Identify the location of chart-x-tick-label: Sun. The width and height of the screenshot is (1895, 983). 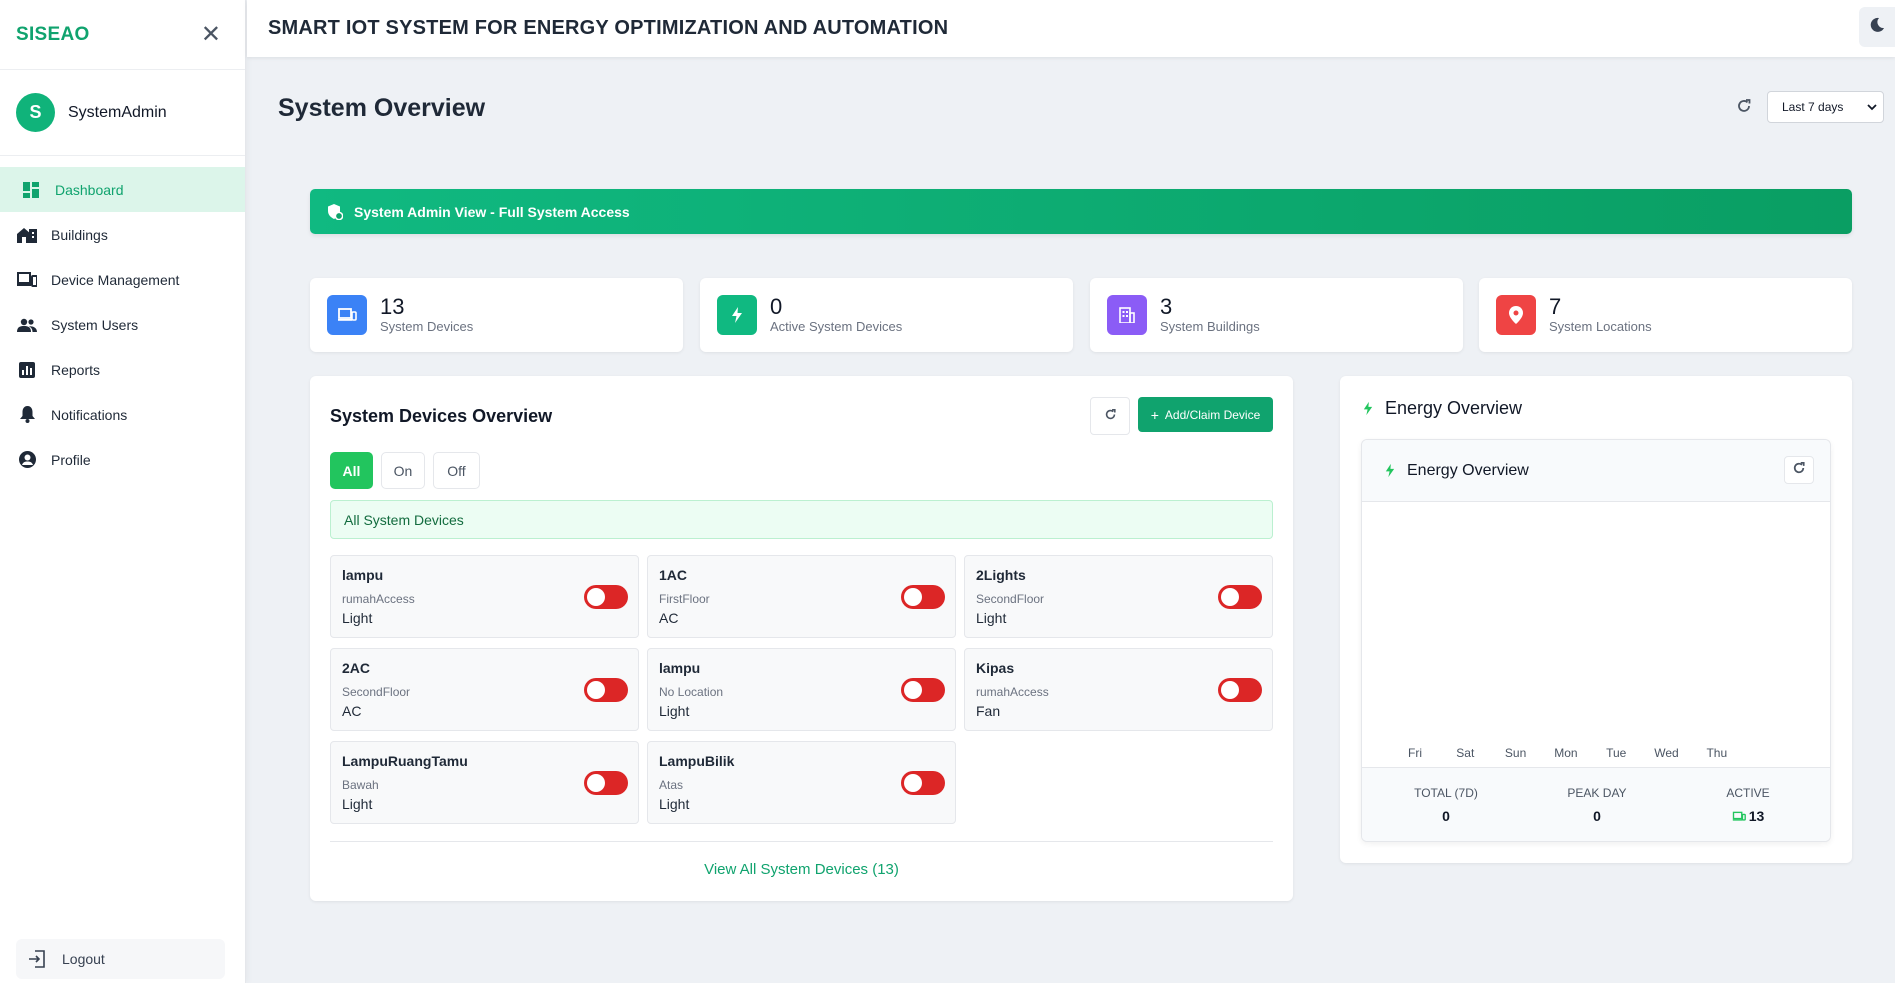
(1515, 753).